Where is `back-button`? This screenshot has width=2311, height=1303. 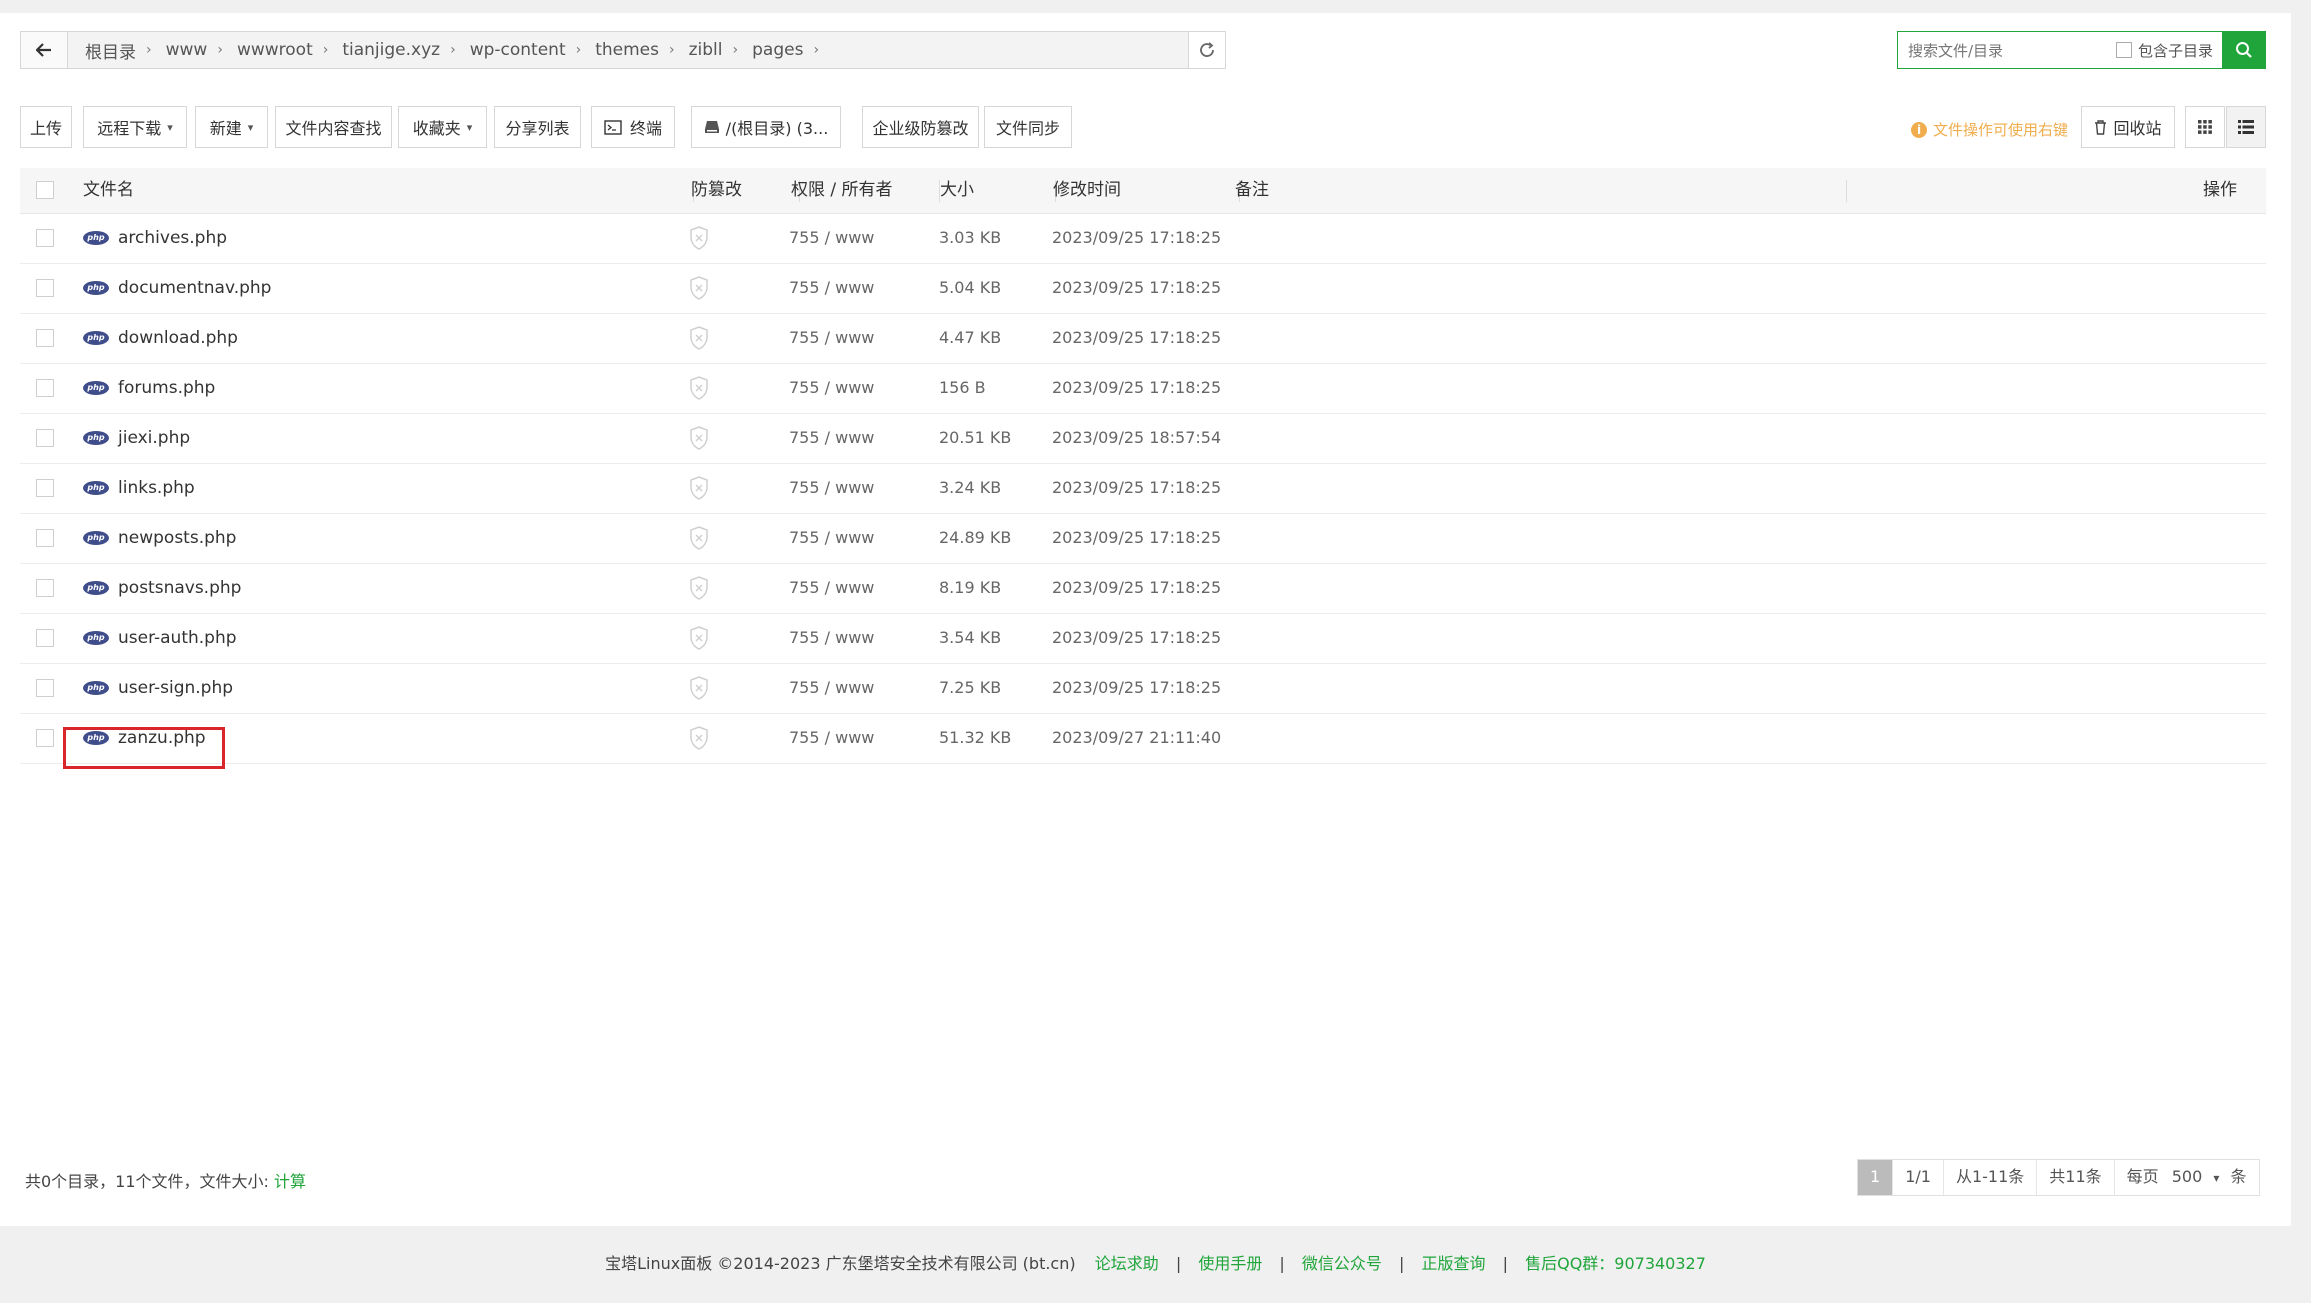 back-button is located at coordinates (44, 50).